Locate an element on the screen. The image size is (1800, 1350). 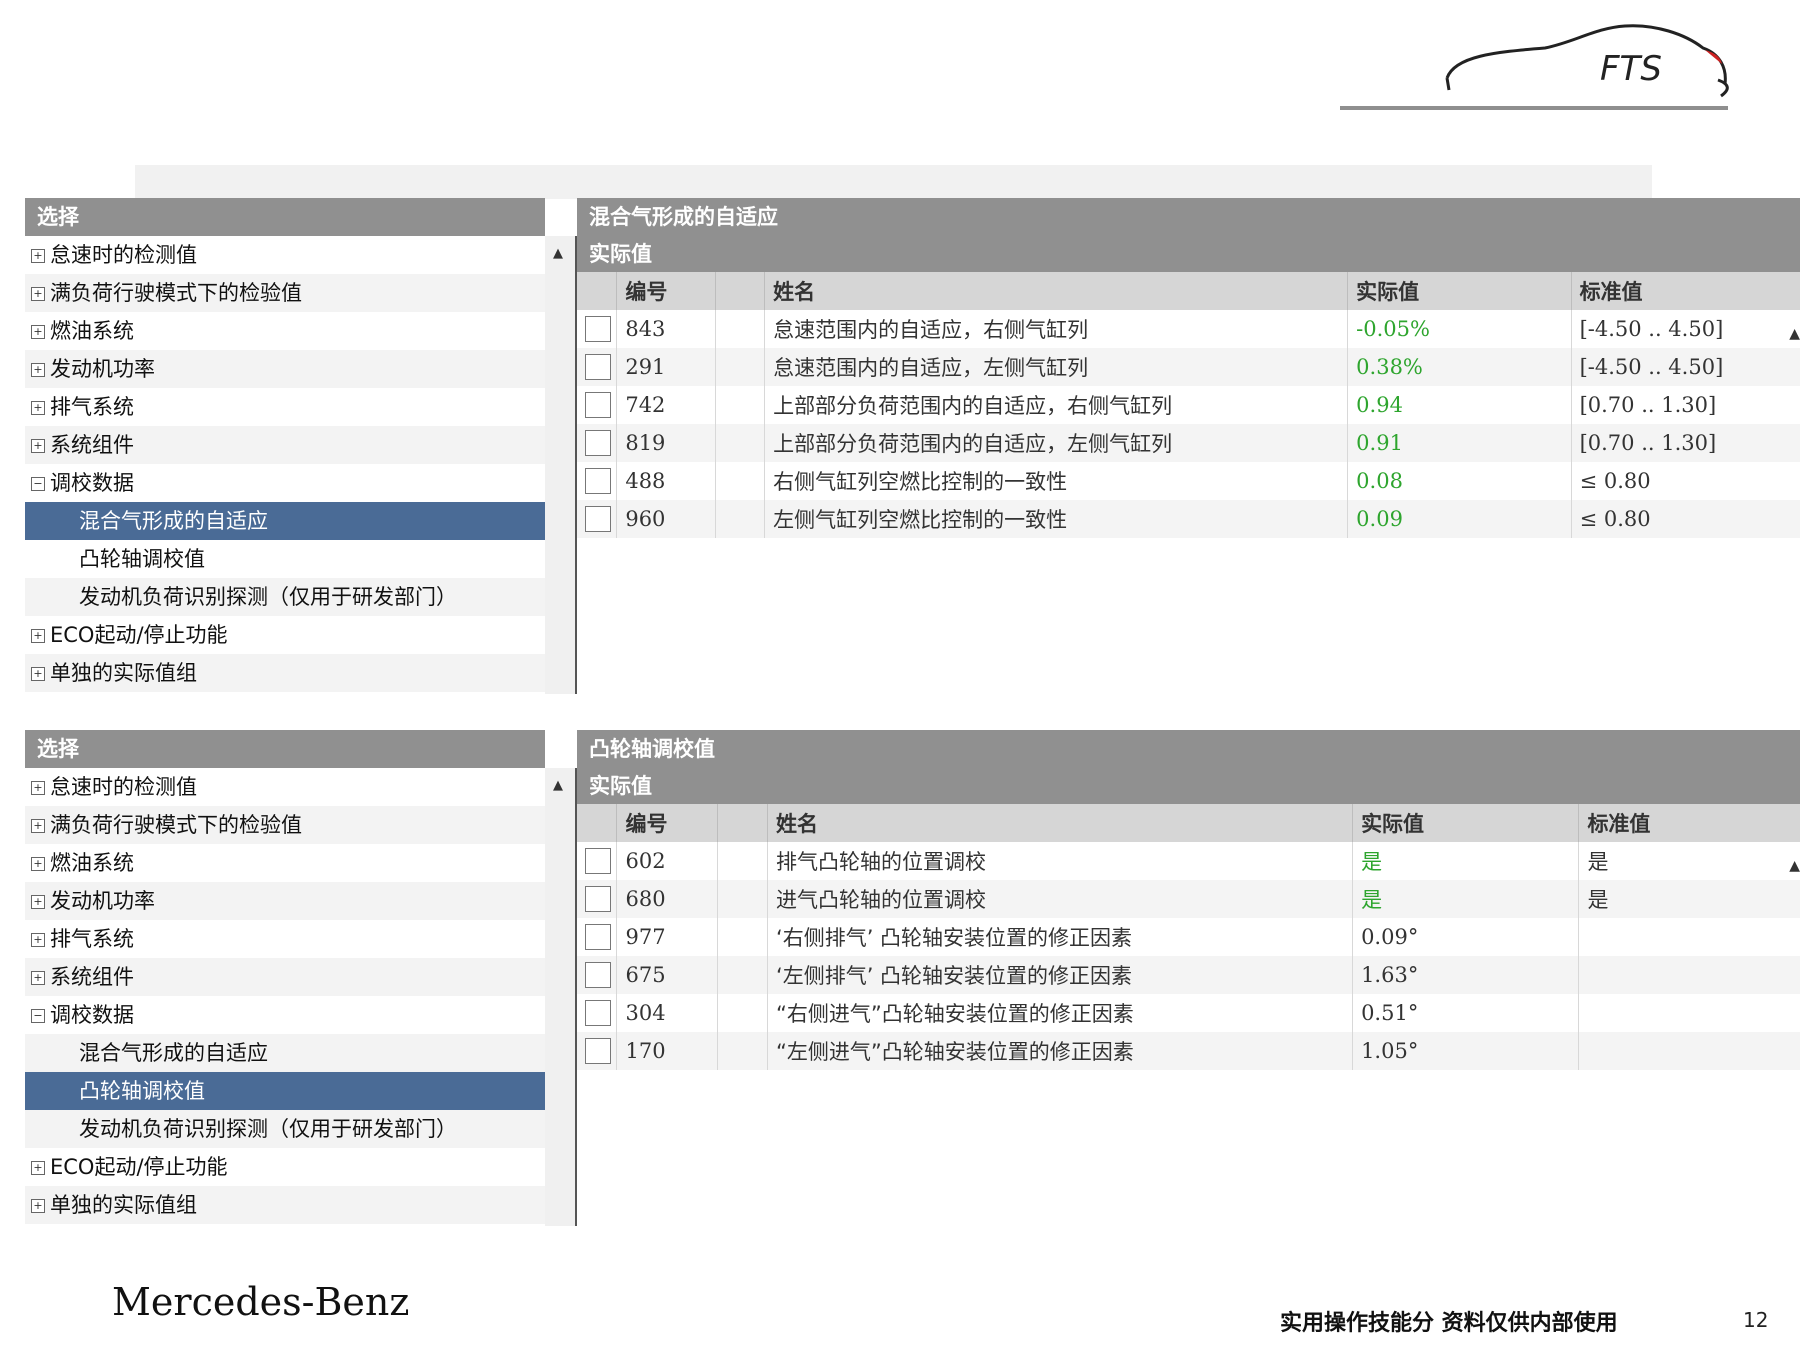
column-header-spacer is located at coordinates (740, 291).